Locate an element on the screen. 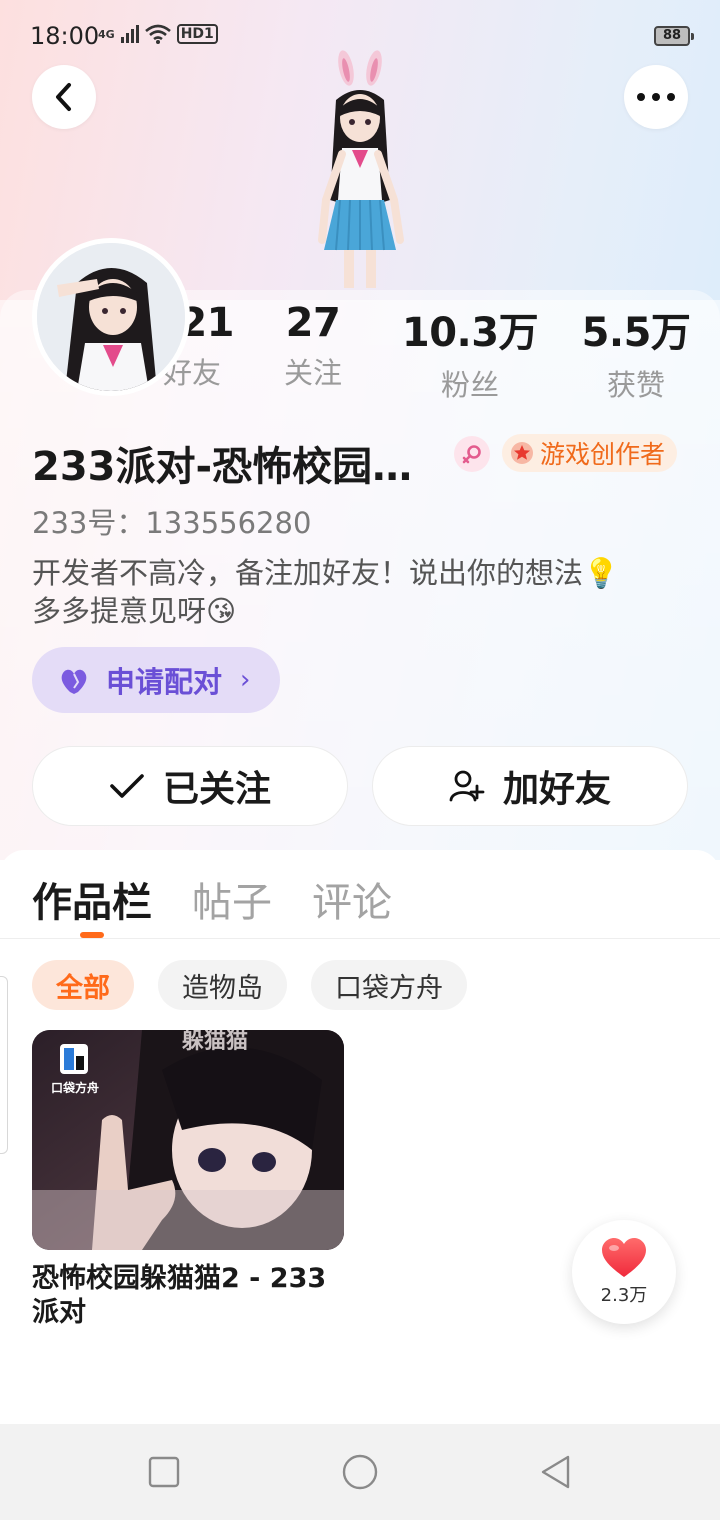 The width and height of the screenshot is (720, 1520). work-title: 恐怖校园躲猫猫2 - 233派对 is located at coordinates (179, 1295).